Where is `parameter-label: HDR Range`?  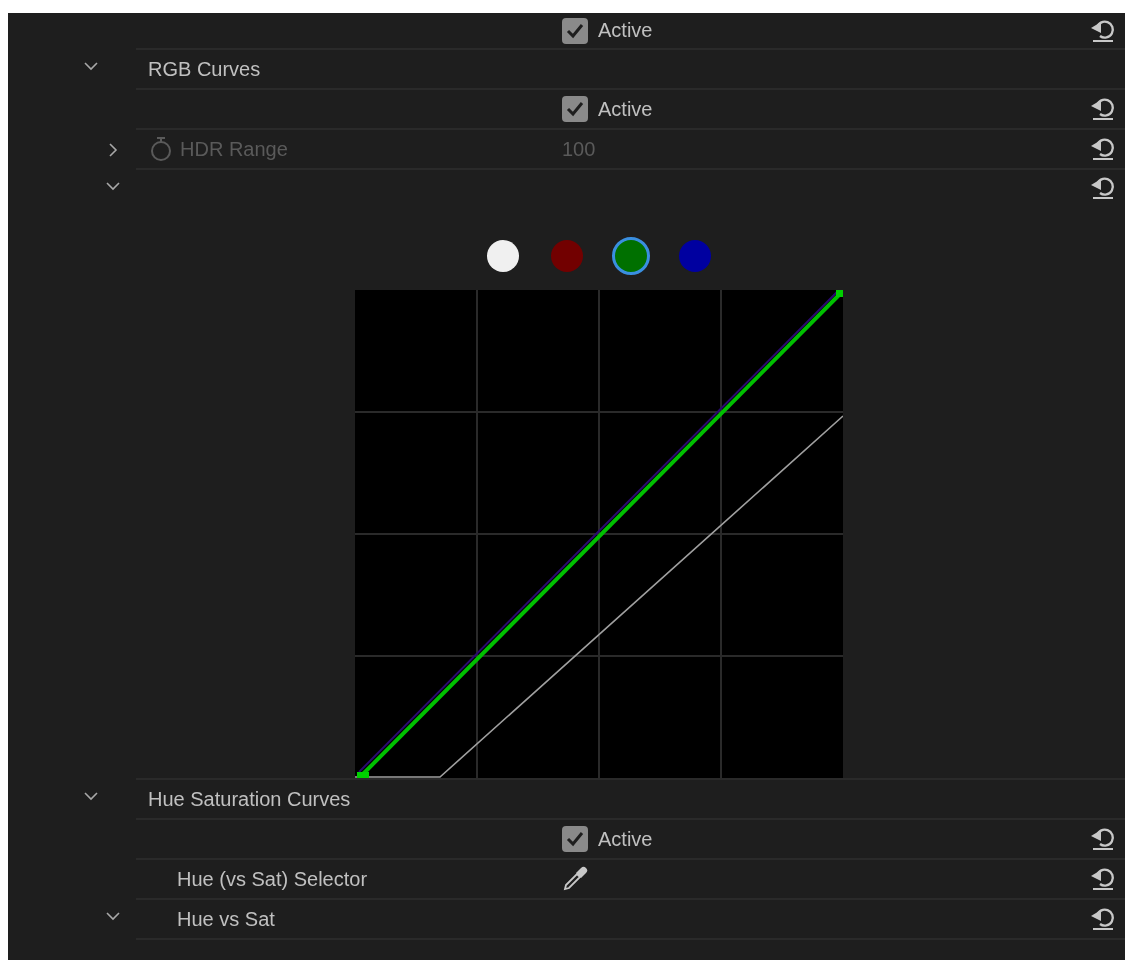 parameter-label: HDR Range is located at coordinates (234, 149).